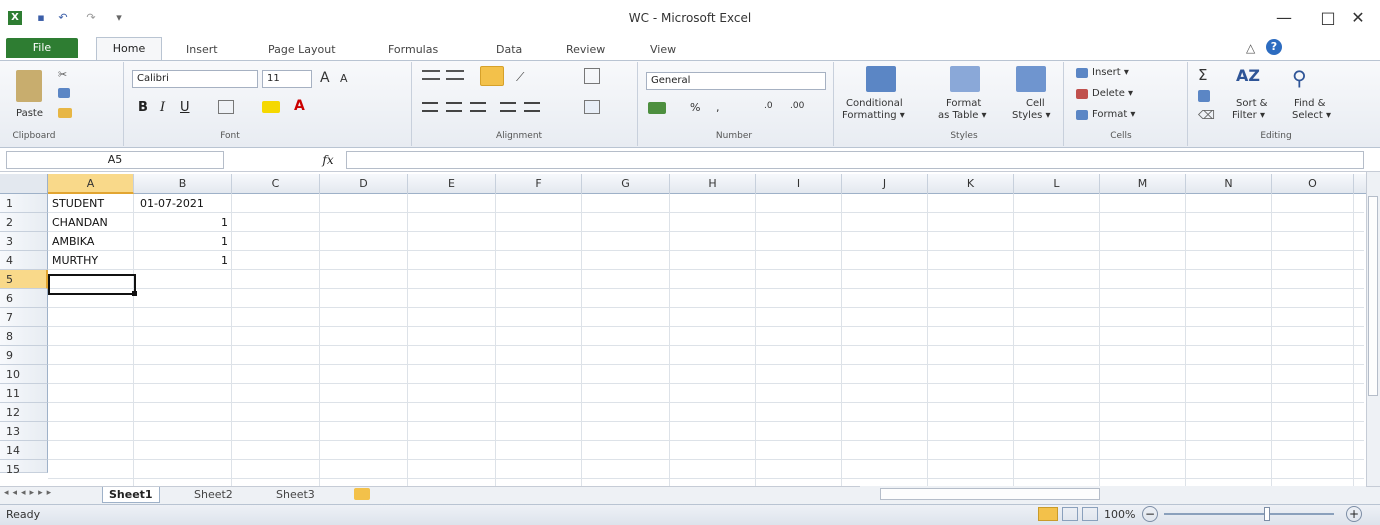  Describe the element at coordinates (768, 106) in the screenshot. I see `increase-decimal-icon: .0` at that location.